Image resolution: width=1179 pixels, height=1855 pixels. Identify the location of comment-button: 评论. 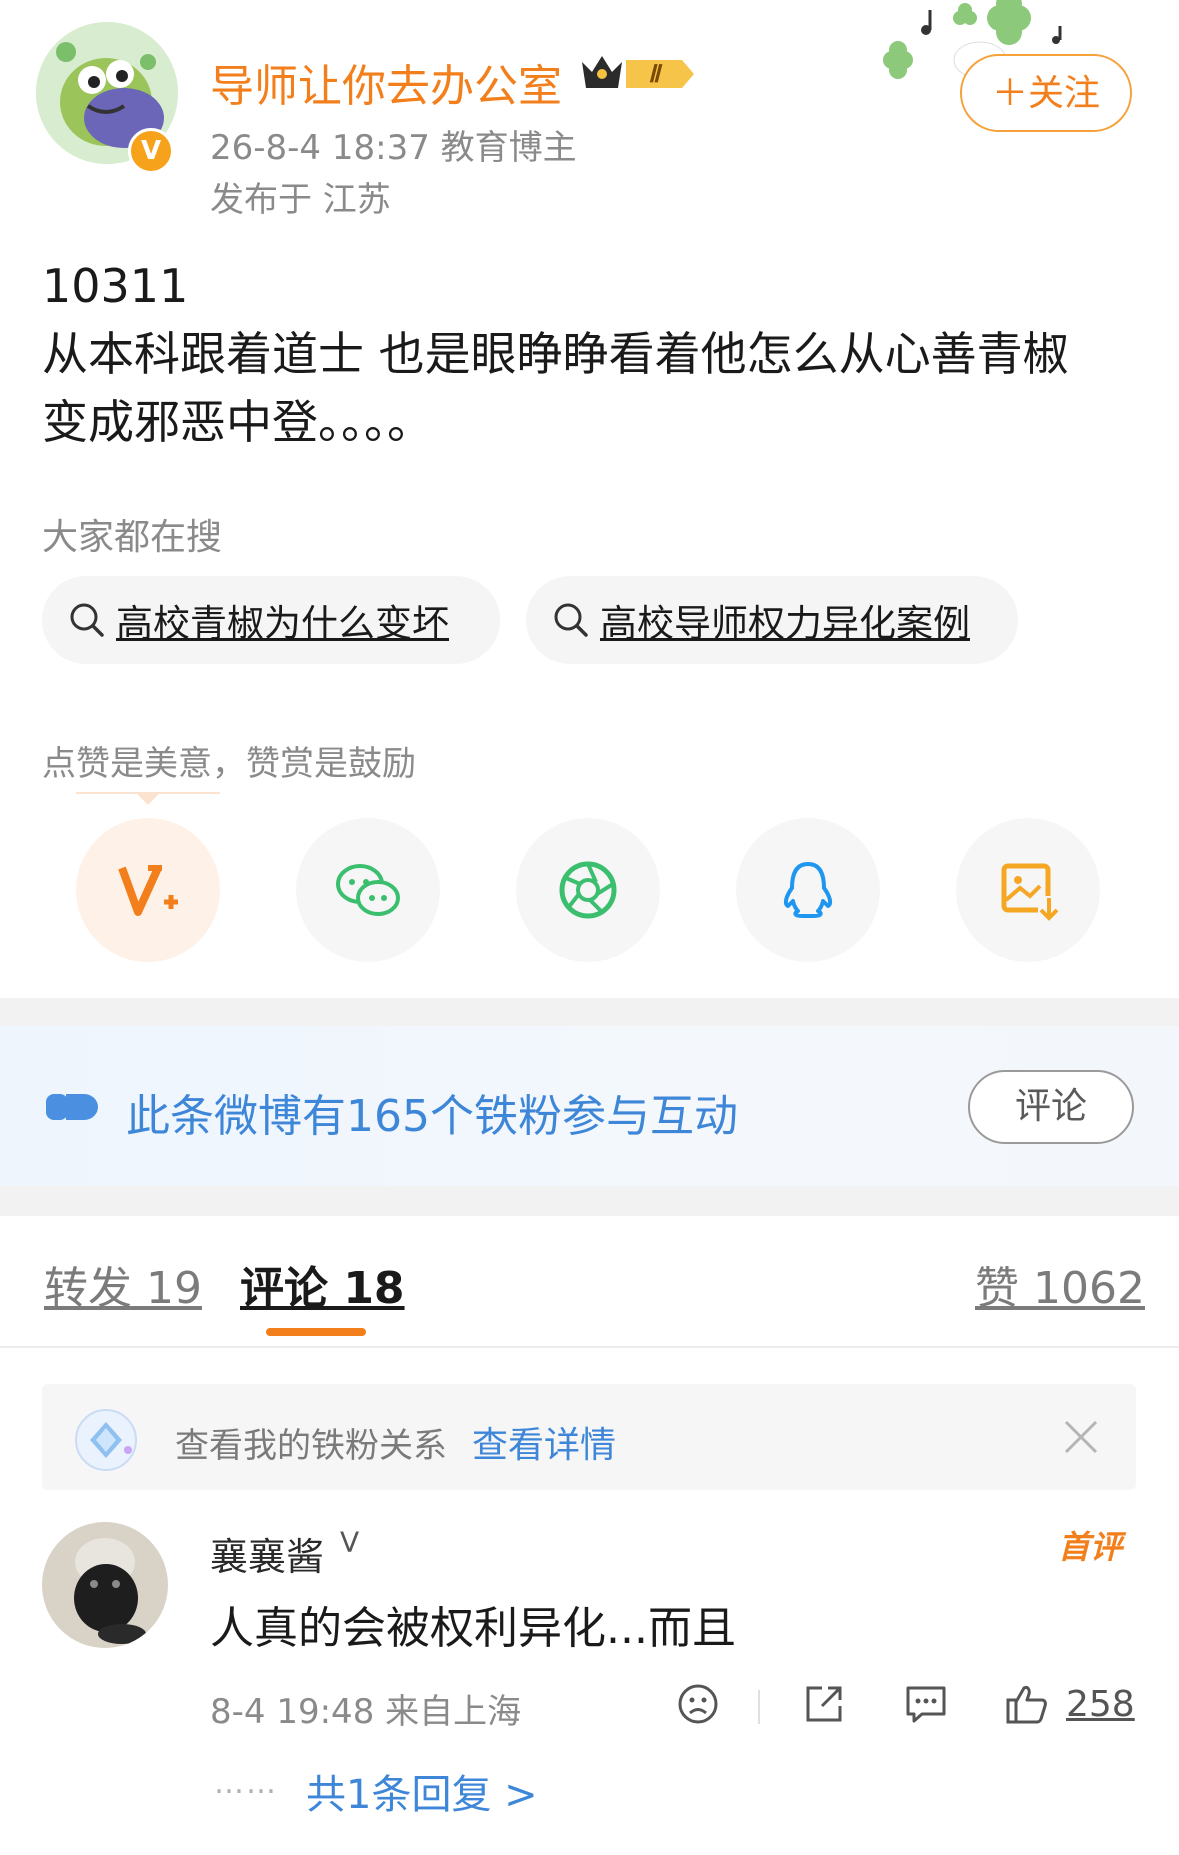
(1051, 1107).